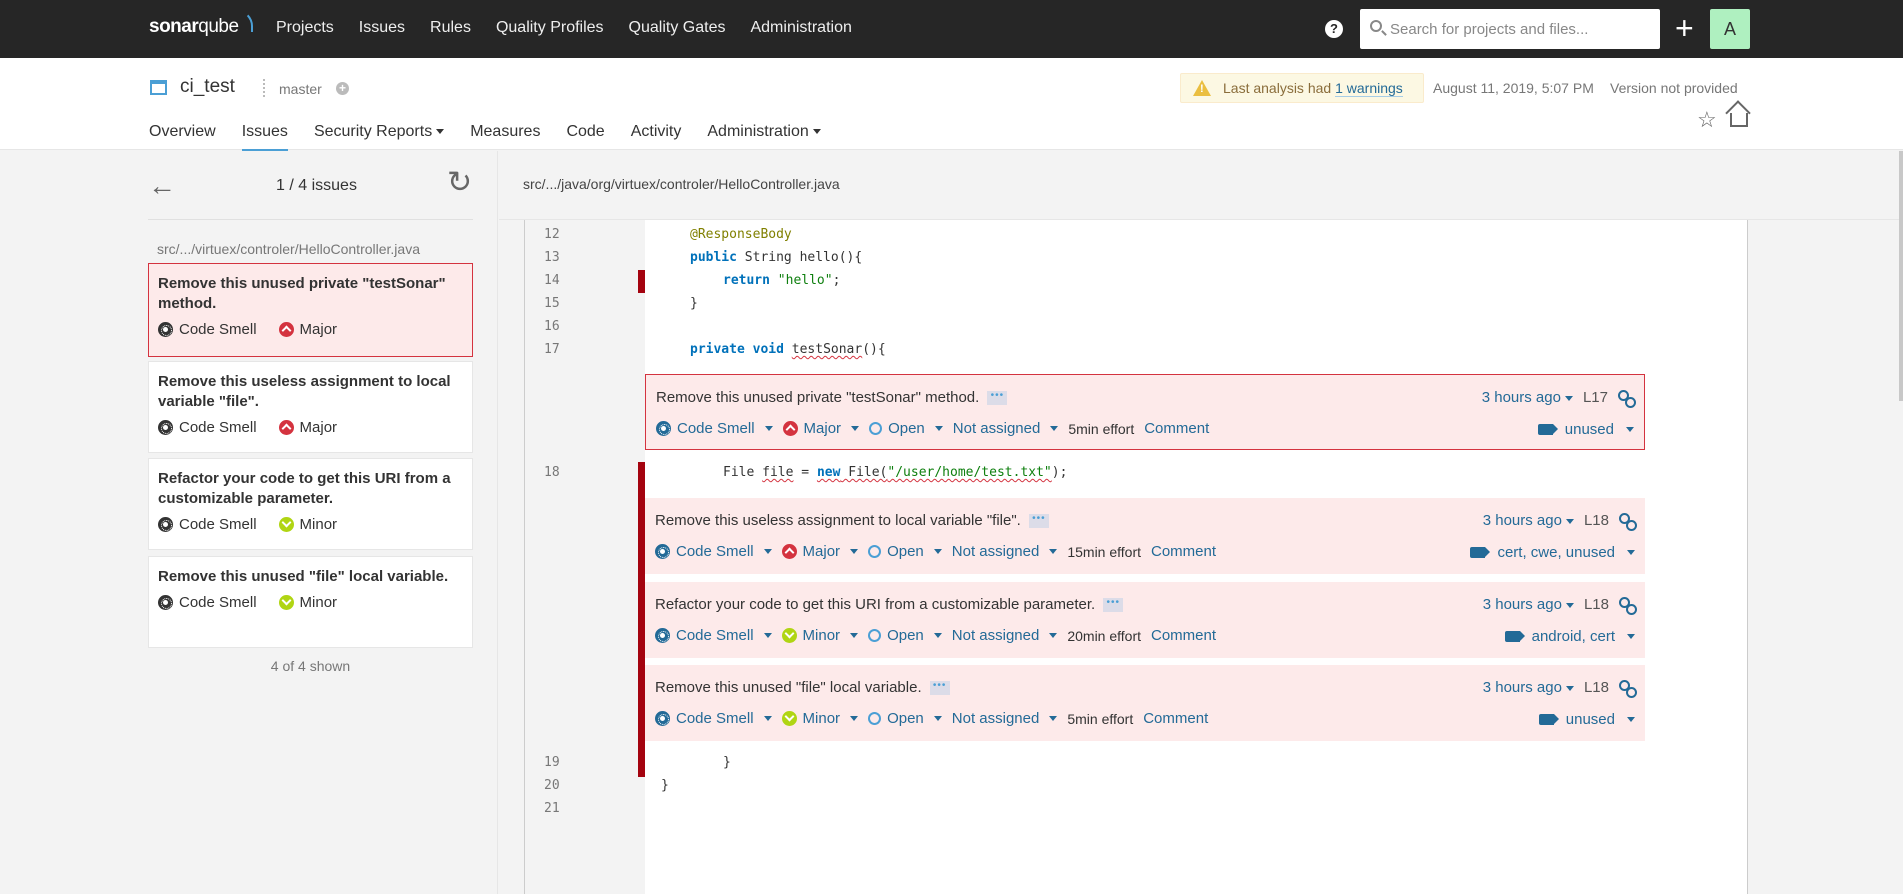 Image resolution: width=1903 pixels, height=894 pixels. What do you see at coordinates (300, 89) in the screenshot?
I see `branch-name: master` at bounding box center [300, 89].